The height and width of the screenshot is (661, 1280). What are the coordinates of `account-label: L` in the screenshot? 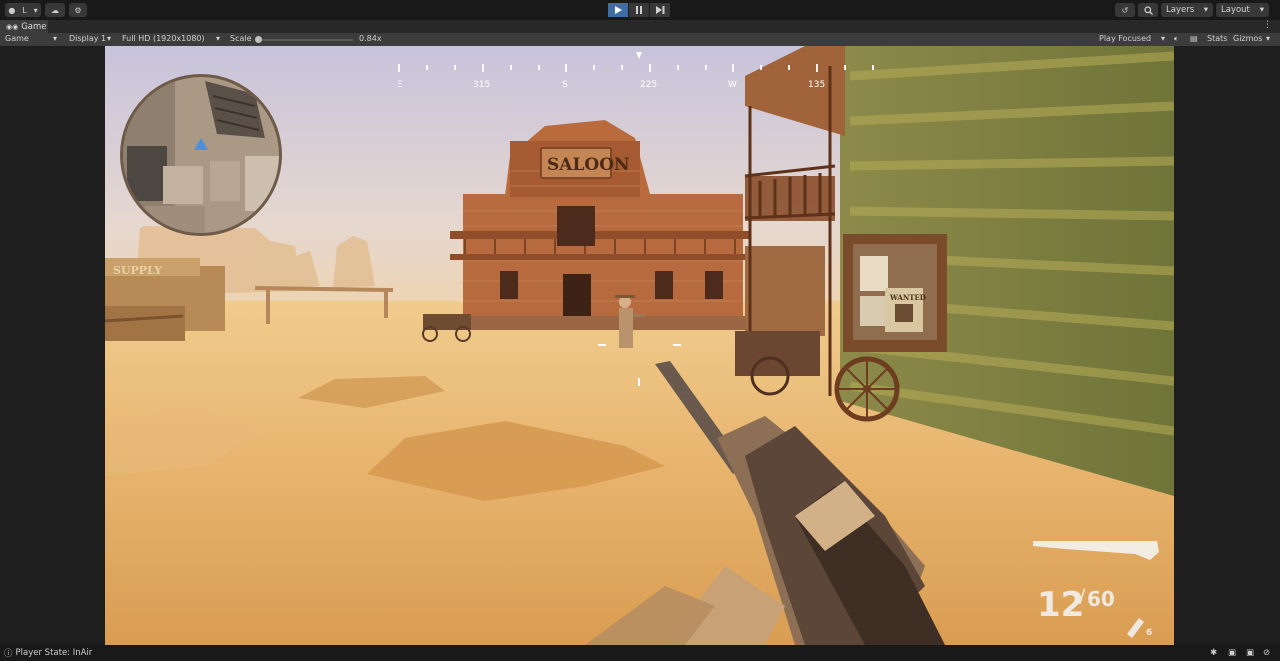 It's located at (24, 10).